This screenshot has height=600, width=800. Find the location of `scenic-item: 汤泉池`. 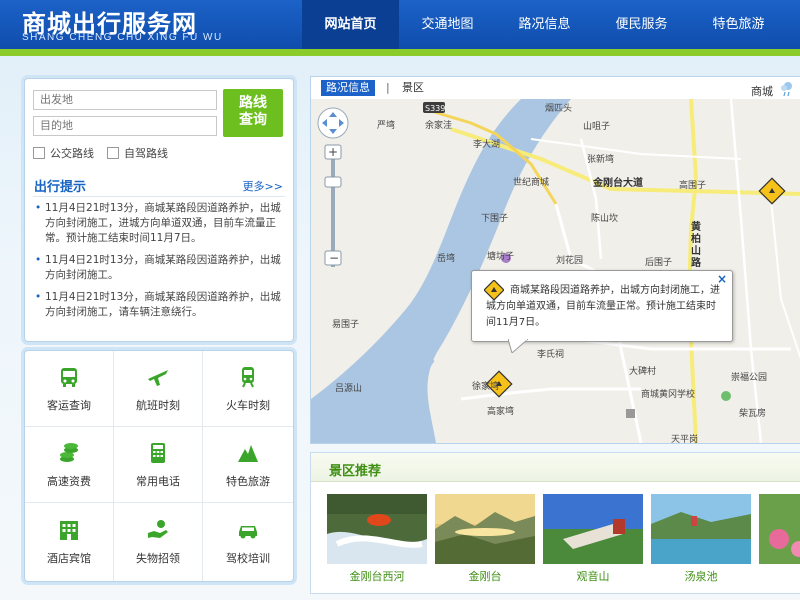

scenic-item: 汤泉池 is located at coordinates (701, 539).